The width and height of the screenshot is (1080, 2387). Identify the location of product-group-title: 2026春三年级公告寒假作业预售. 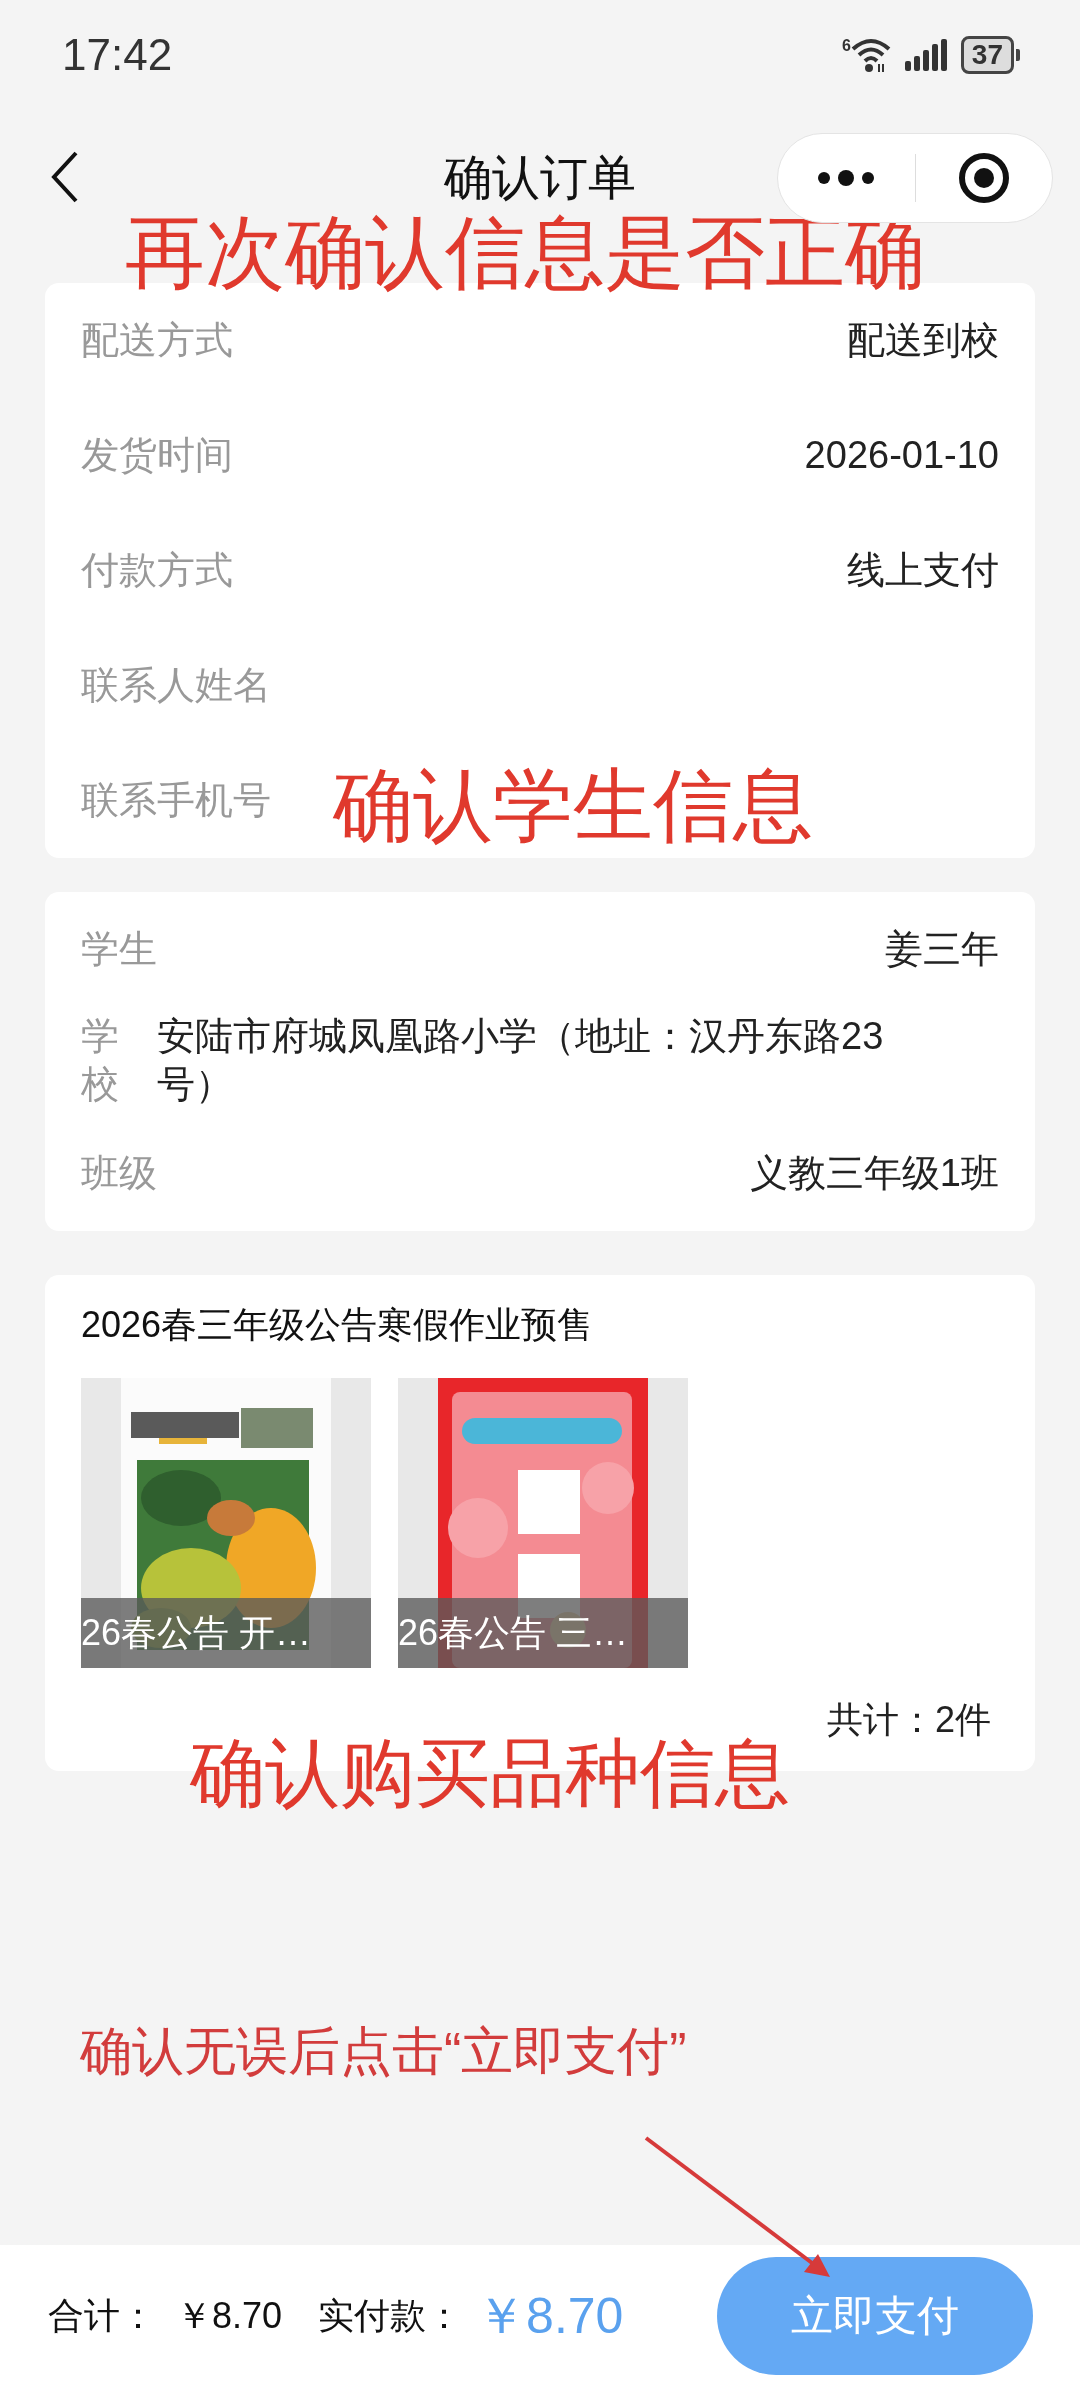
(338, 1325).